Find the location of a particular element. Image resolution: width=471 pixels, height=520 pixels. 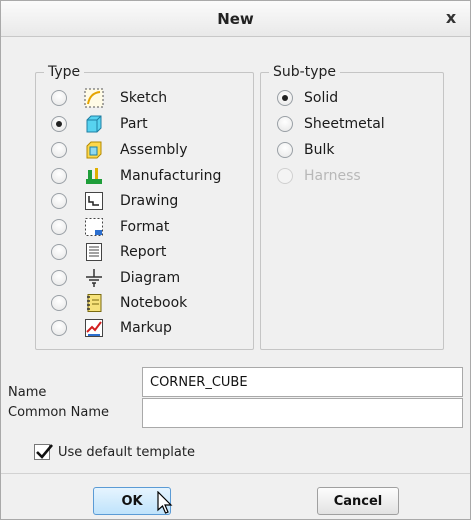

type-option-assembly: Assembly is located at coordinates (151, 150).